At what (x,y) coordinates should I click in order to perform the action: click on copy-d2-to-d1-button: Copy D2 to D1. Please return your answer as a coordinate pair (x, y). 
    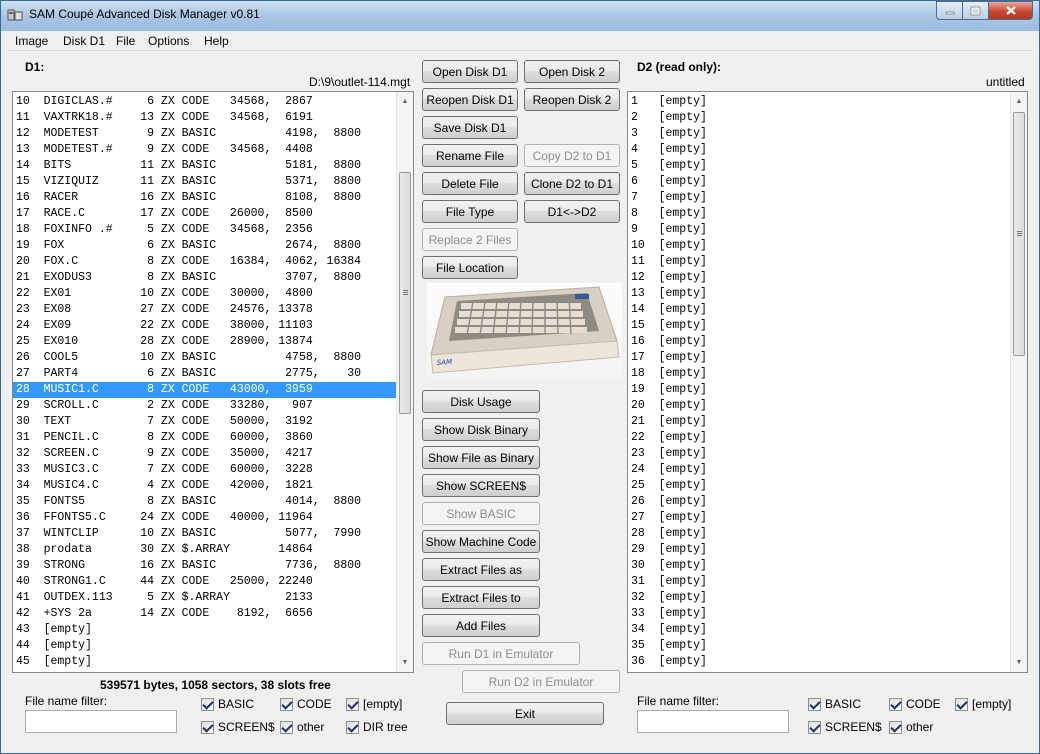
    Looking at the image, I should click on (572, 155).